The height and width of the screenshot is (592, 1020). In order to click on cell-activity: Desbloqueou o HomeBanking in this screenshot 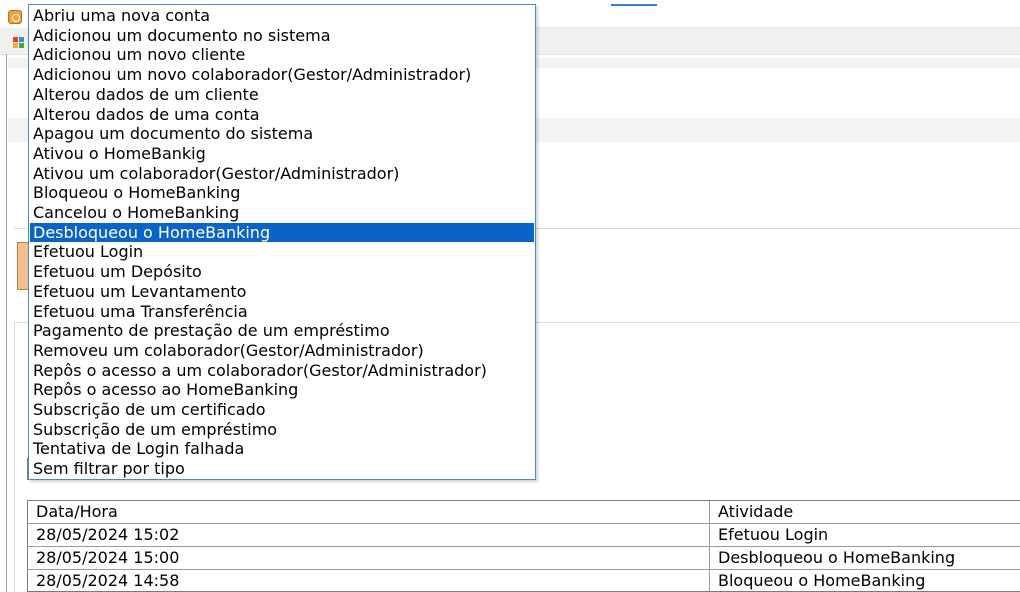, I will do `click(837, 557)`.